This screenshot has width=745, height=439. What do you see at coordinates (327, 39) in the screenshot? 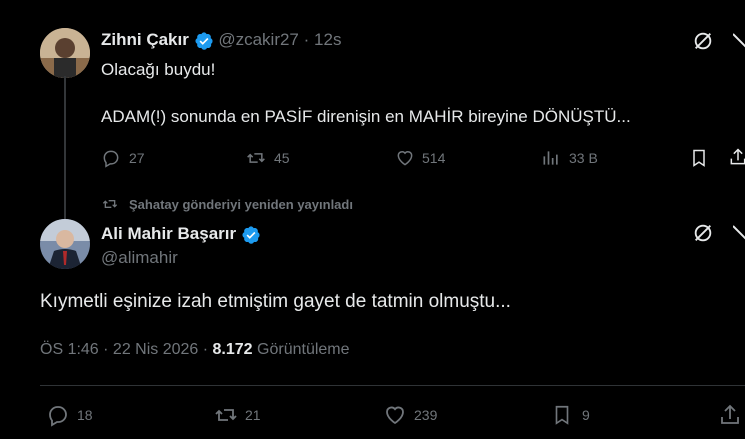
I see `tweet-time: 12s` at bounding box center [327, 39].